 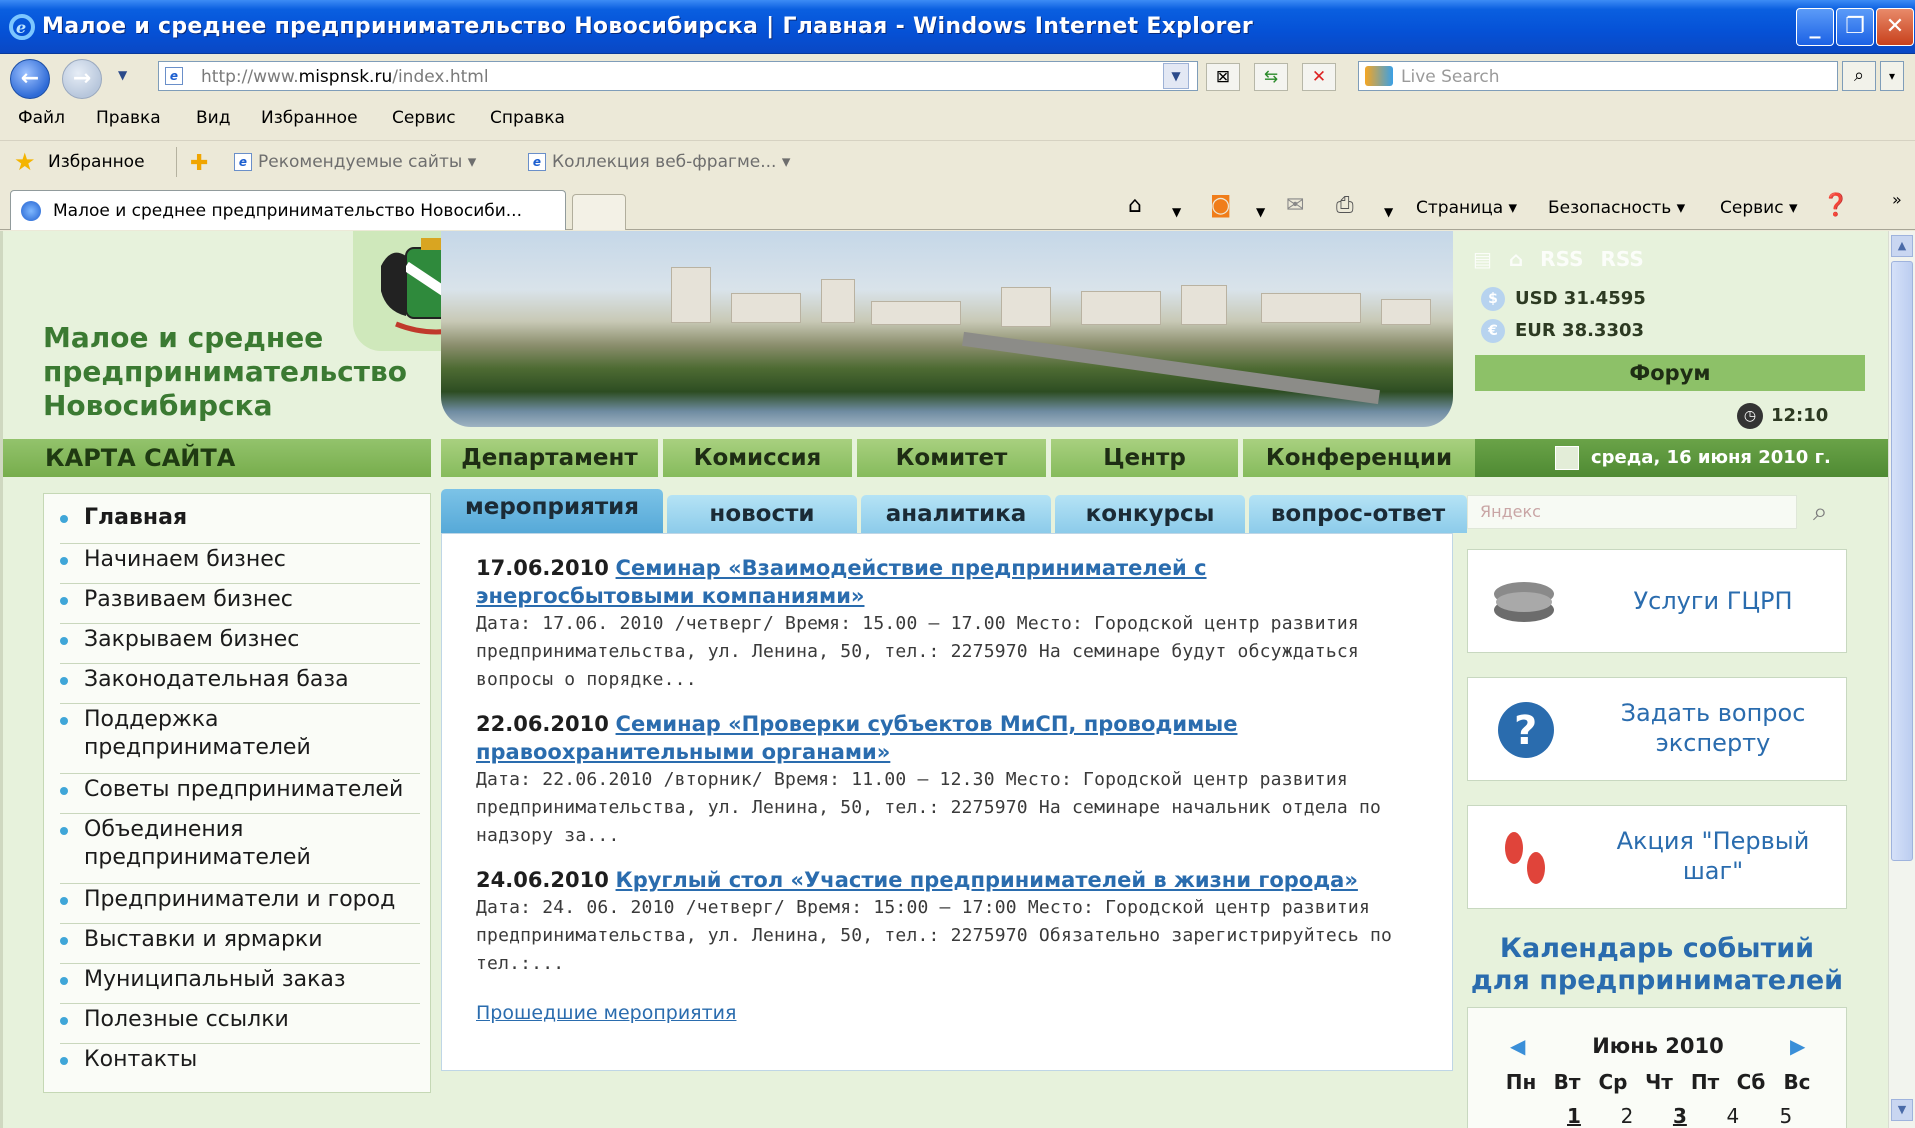 I want to click on stop-icon: ✕, so click(x=1319, y=77).